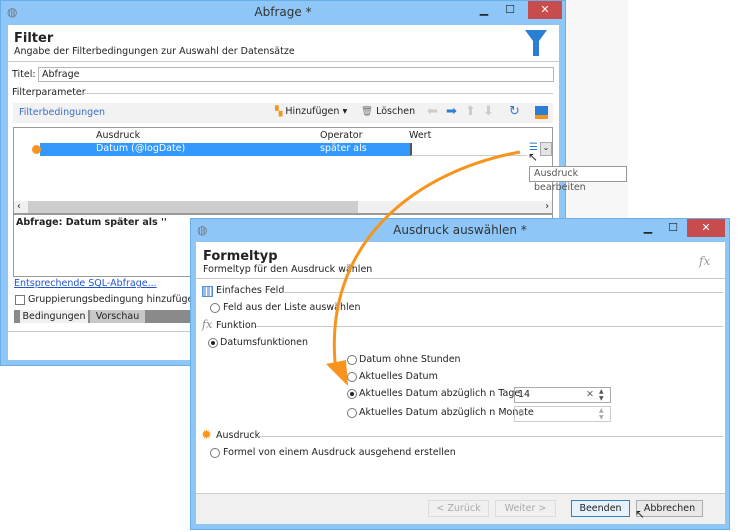 The image size is (750, 532). I want to click on column-header-wert: Wert, so click(420, 135).